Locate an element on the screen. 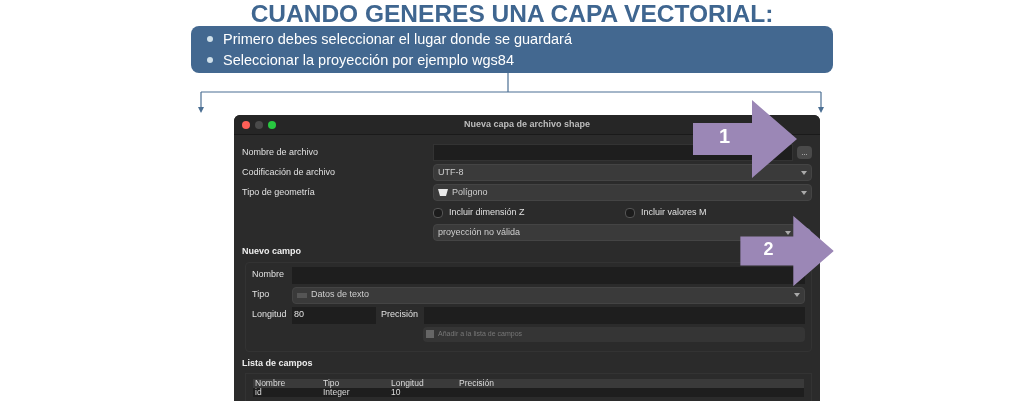 Image resolution: width=1024 pixels, height=401 pixels. column-header: Precisión is located at coordinates (476, 383).